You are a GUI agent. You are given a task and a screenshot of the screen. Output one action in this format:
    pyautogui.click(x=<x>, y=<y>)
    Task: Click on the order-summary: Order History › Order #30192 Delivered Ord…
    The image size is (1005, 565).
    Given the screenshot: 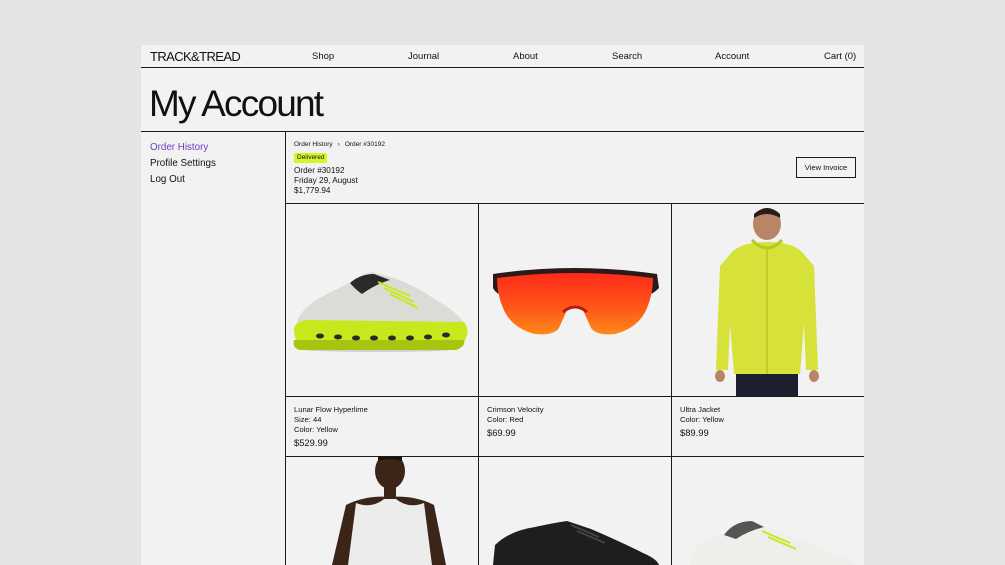 What is the action you would take?
    pyautogui.click(x=575, y=168)
    